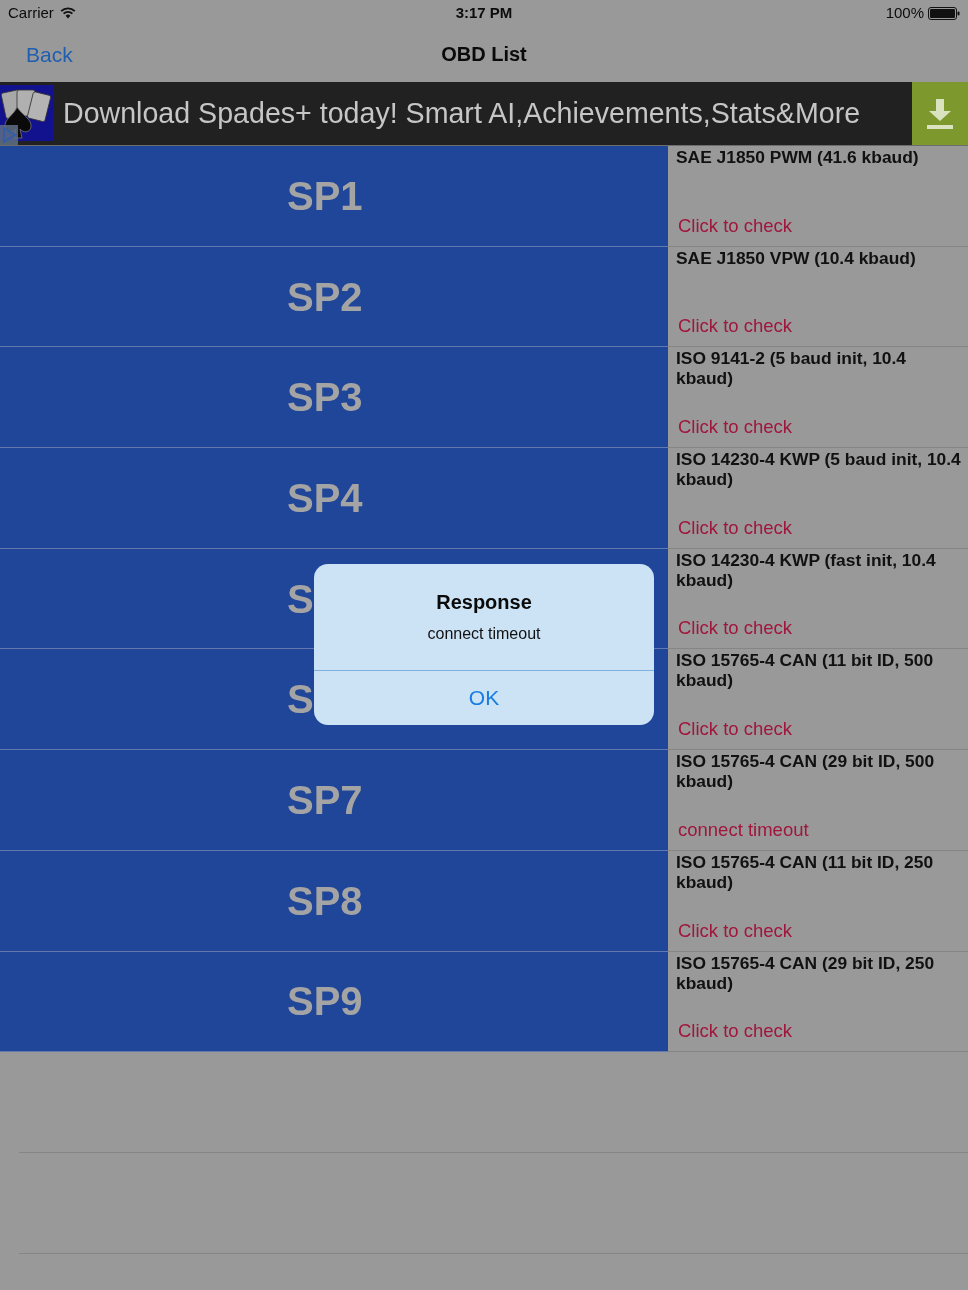  Describe the element at coordinates (805, 670) in the screenshot. I see `protocol-name: ISO 15765-4 CAN (11 bit ID, 500 kbaud)` at that location.